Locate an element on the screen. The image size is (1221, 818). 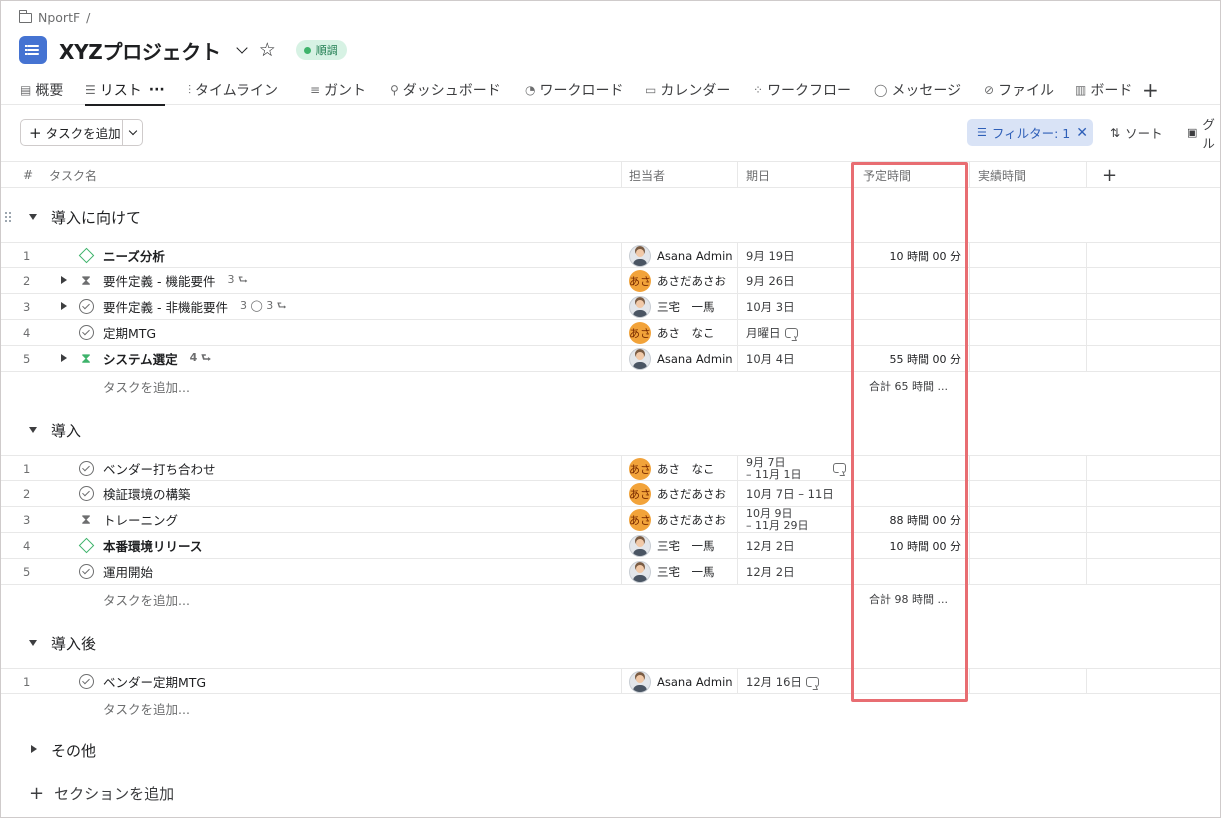
section-header: 導入 is located at coordinates (610, 430).